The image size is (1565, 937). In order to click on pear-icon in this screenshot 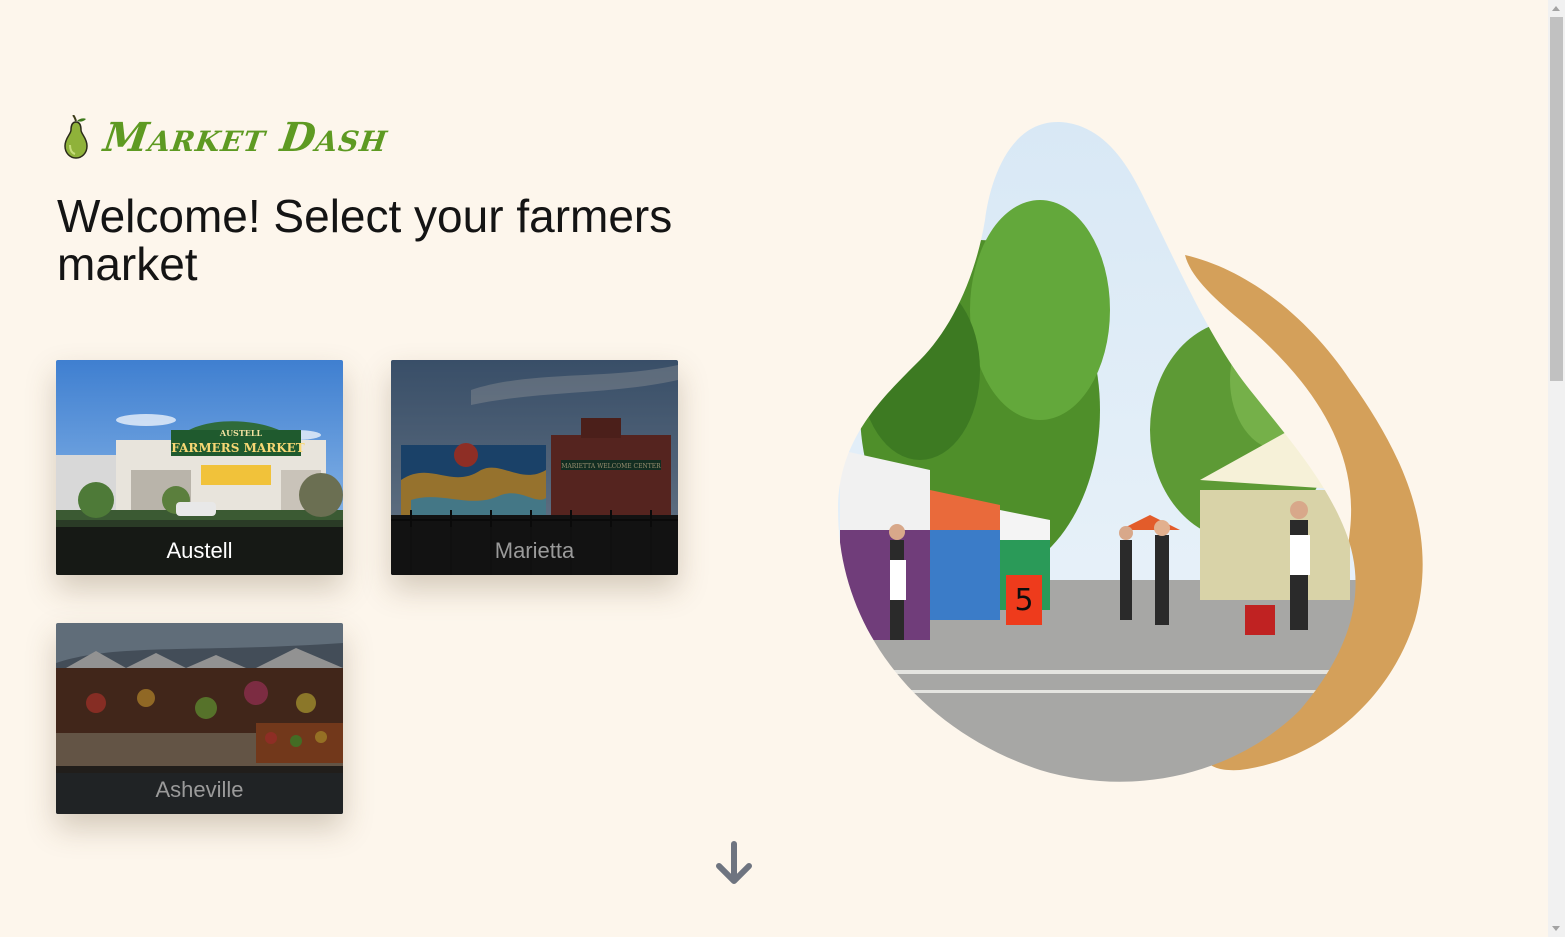, I will do `click(76, 137)`.